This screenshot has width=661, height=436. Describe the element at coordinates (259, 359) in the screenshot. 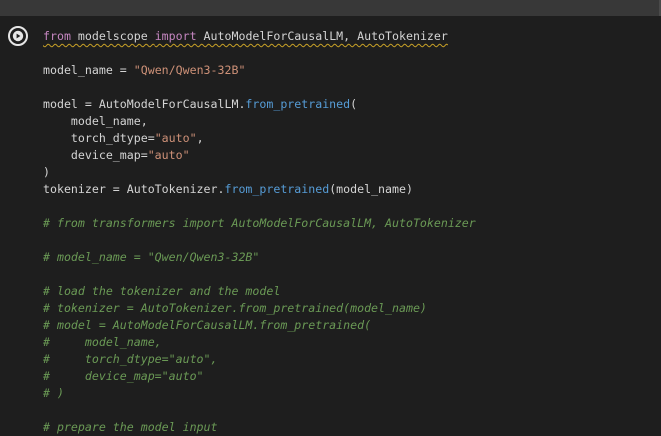

I see `code-line: # torch_dtype="auto",` at that location.